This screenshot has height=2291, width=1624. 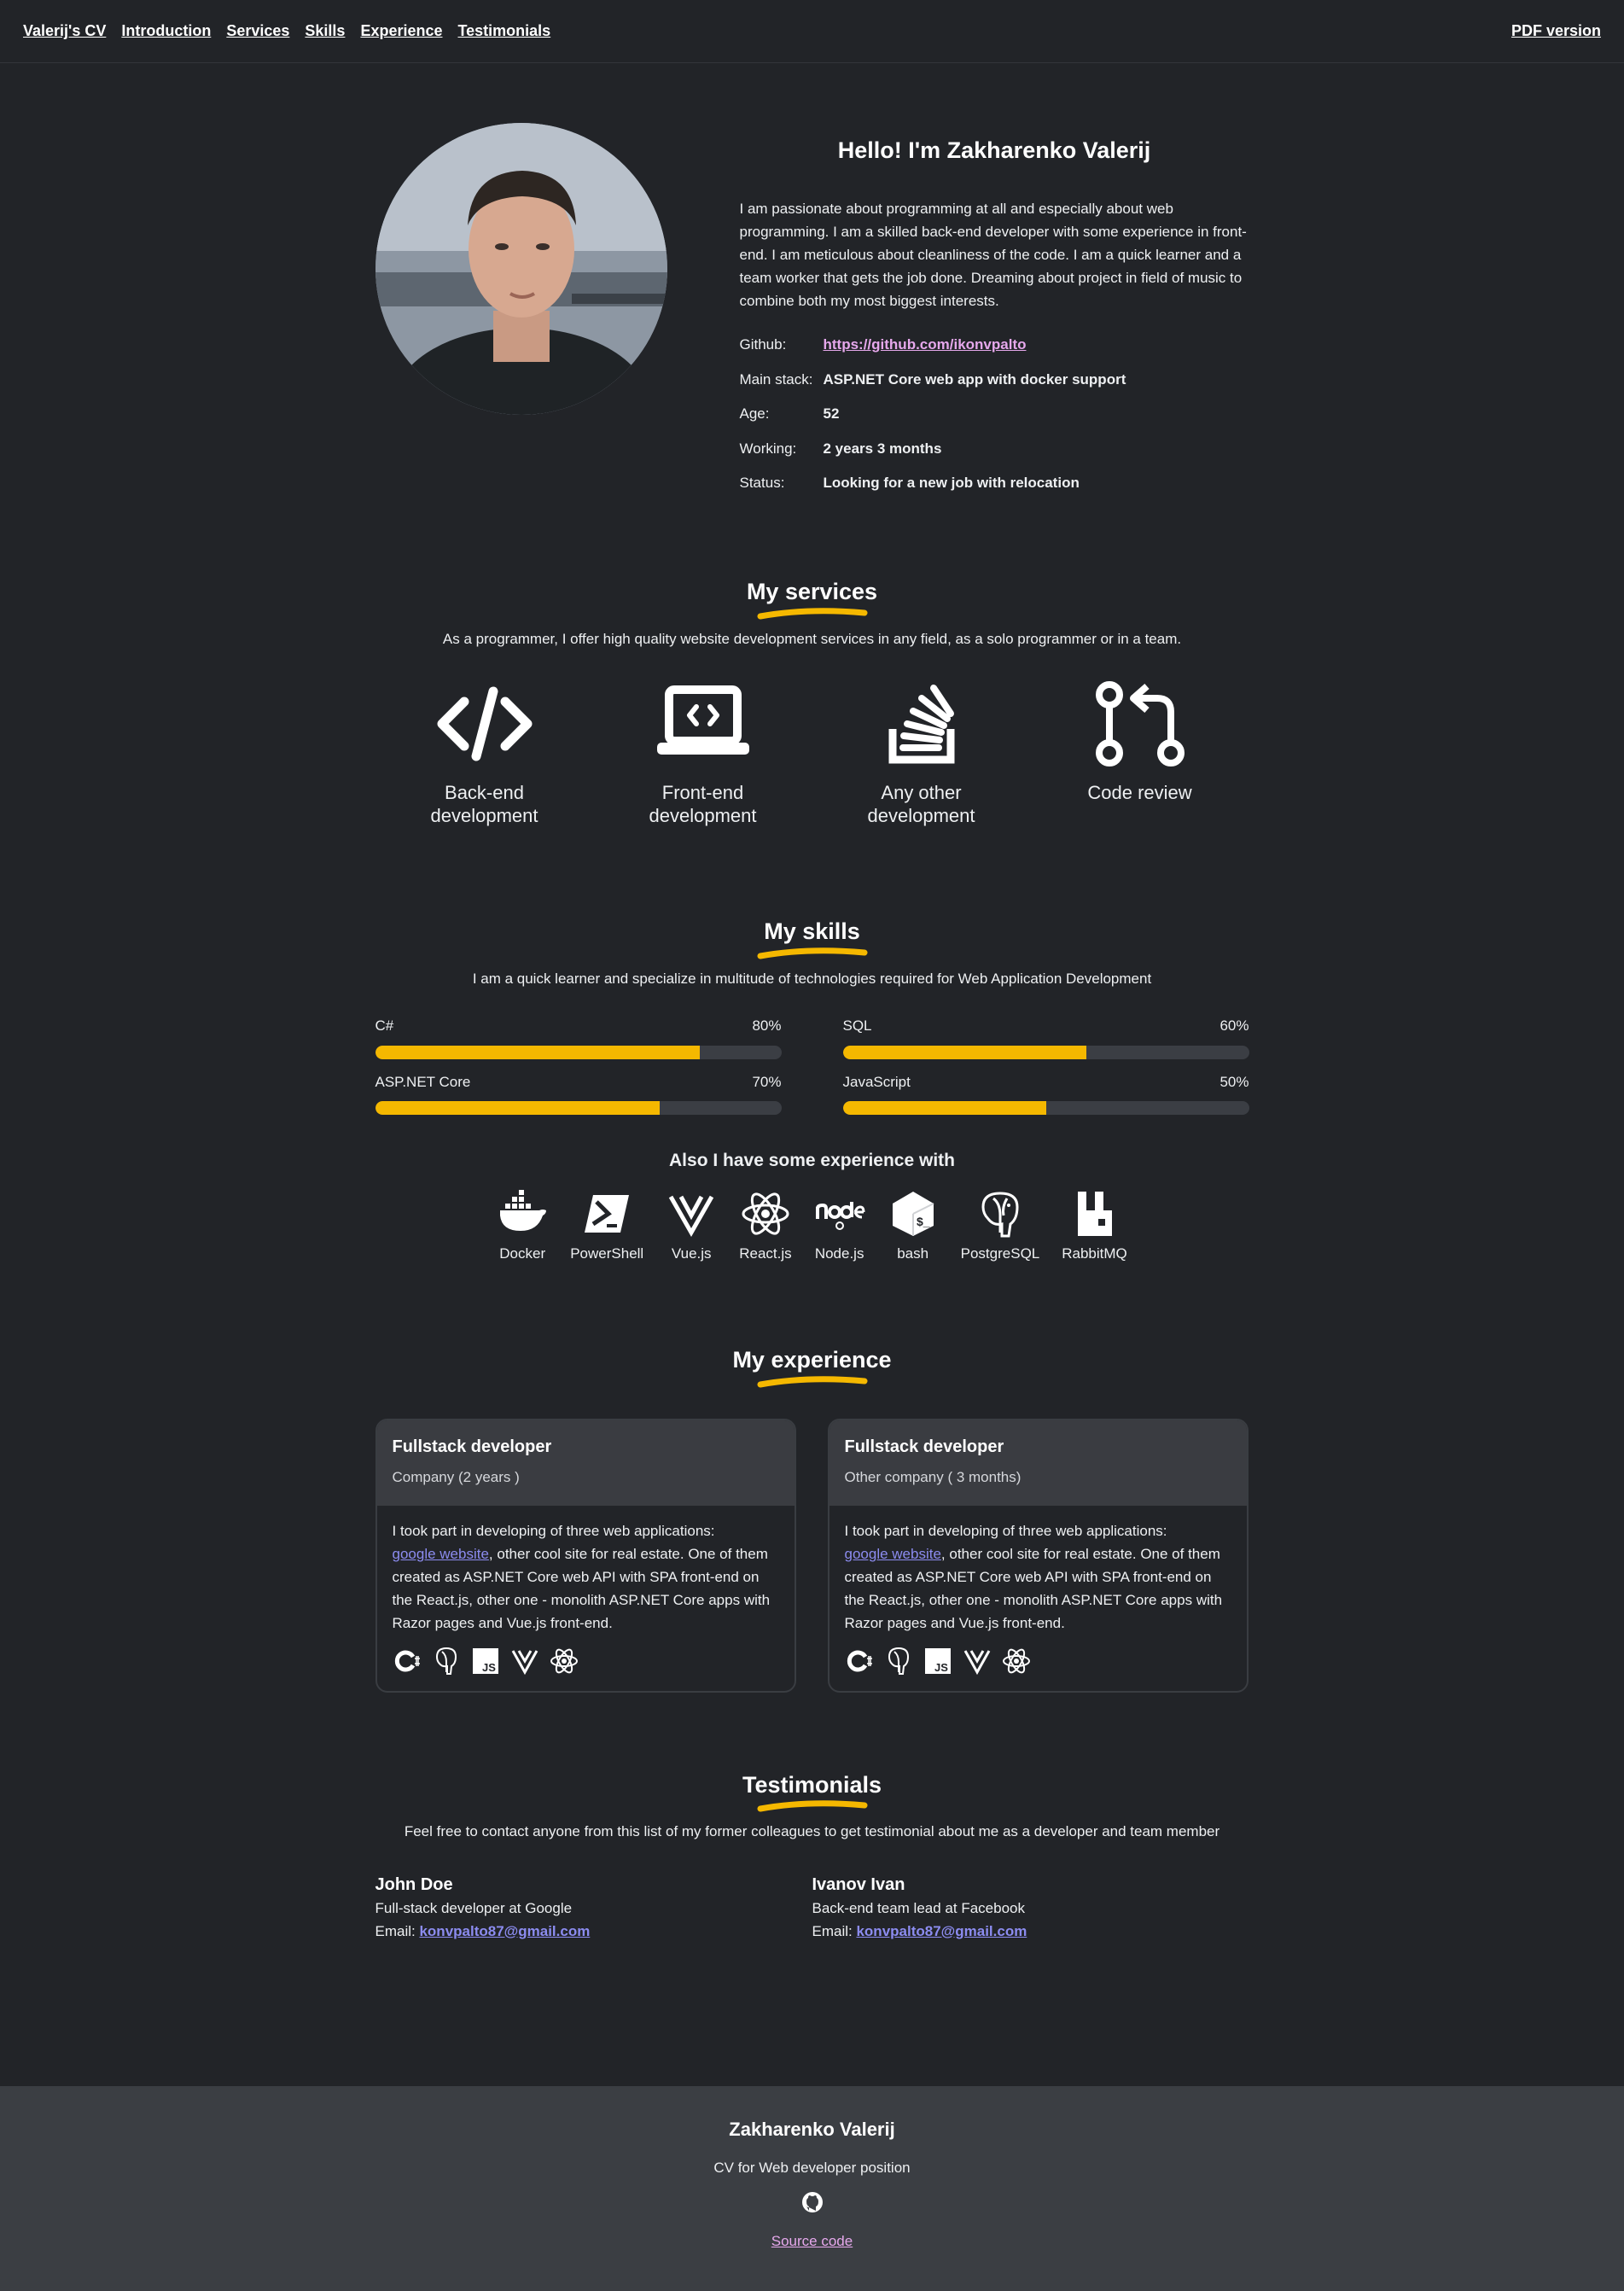 I want to click on postgresql-icon, so click(x=1000, y=1214).